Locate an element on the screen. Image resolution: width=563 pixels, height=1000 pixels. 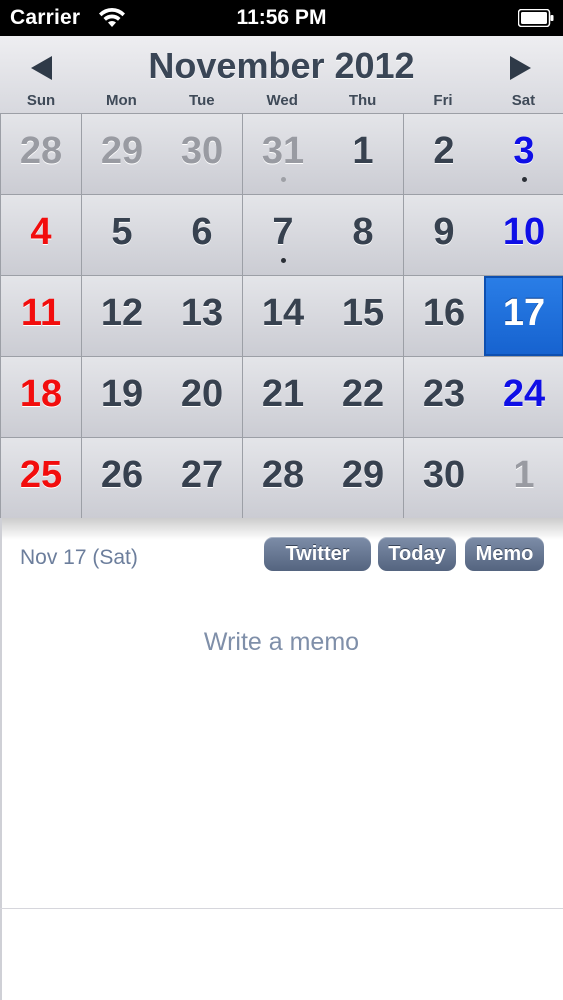
calendar-day: 5 is located at coordinates (122, 235).